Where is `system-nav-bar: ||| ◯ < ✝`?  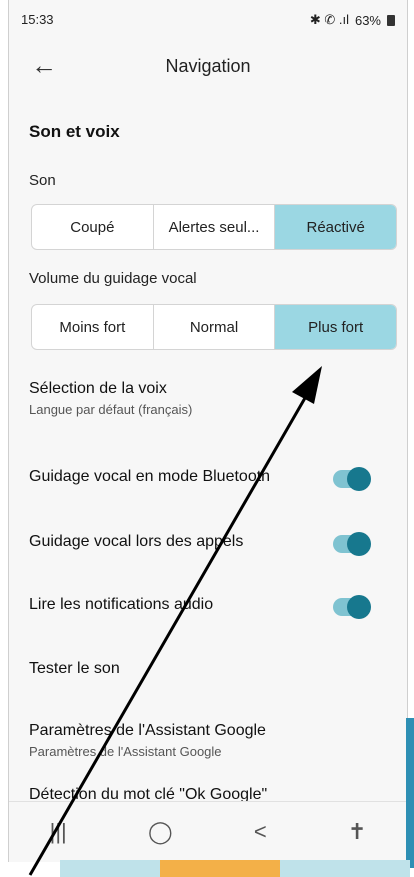 system-nav-bar: ||| ◯ < ✝ is located at coordinates (208, 831).